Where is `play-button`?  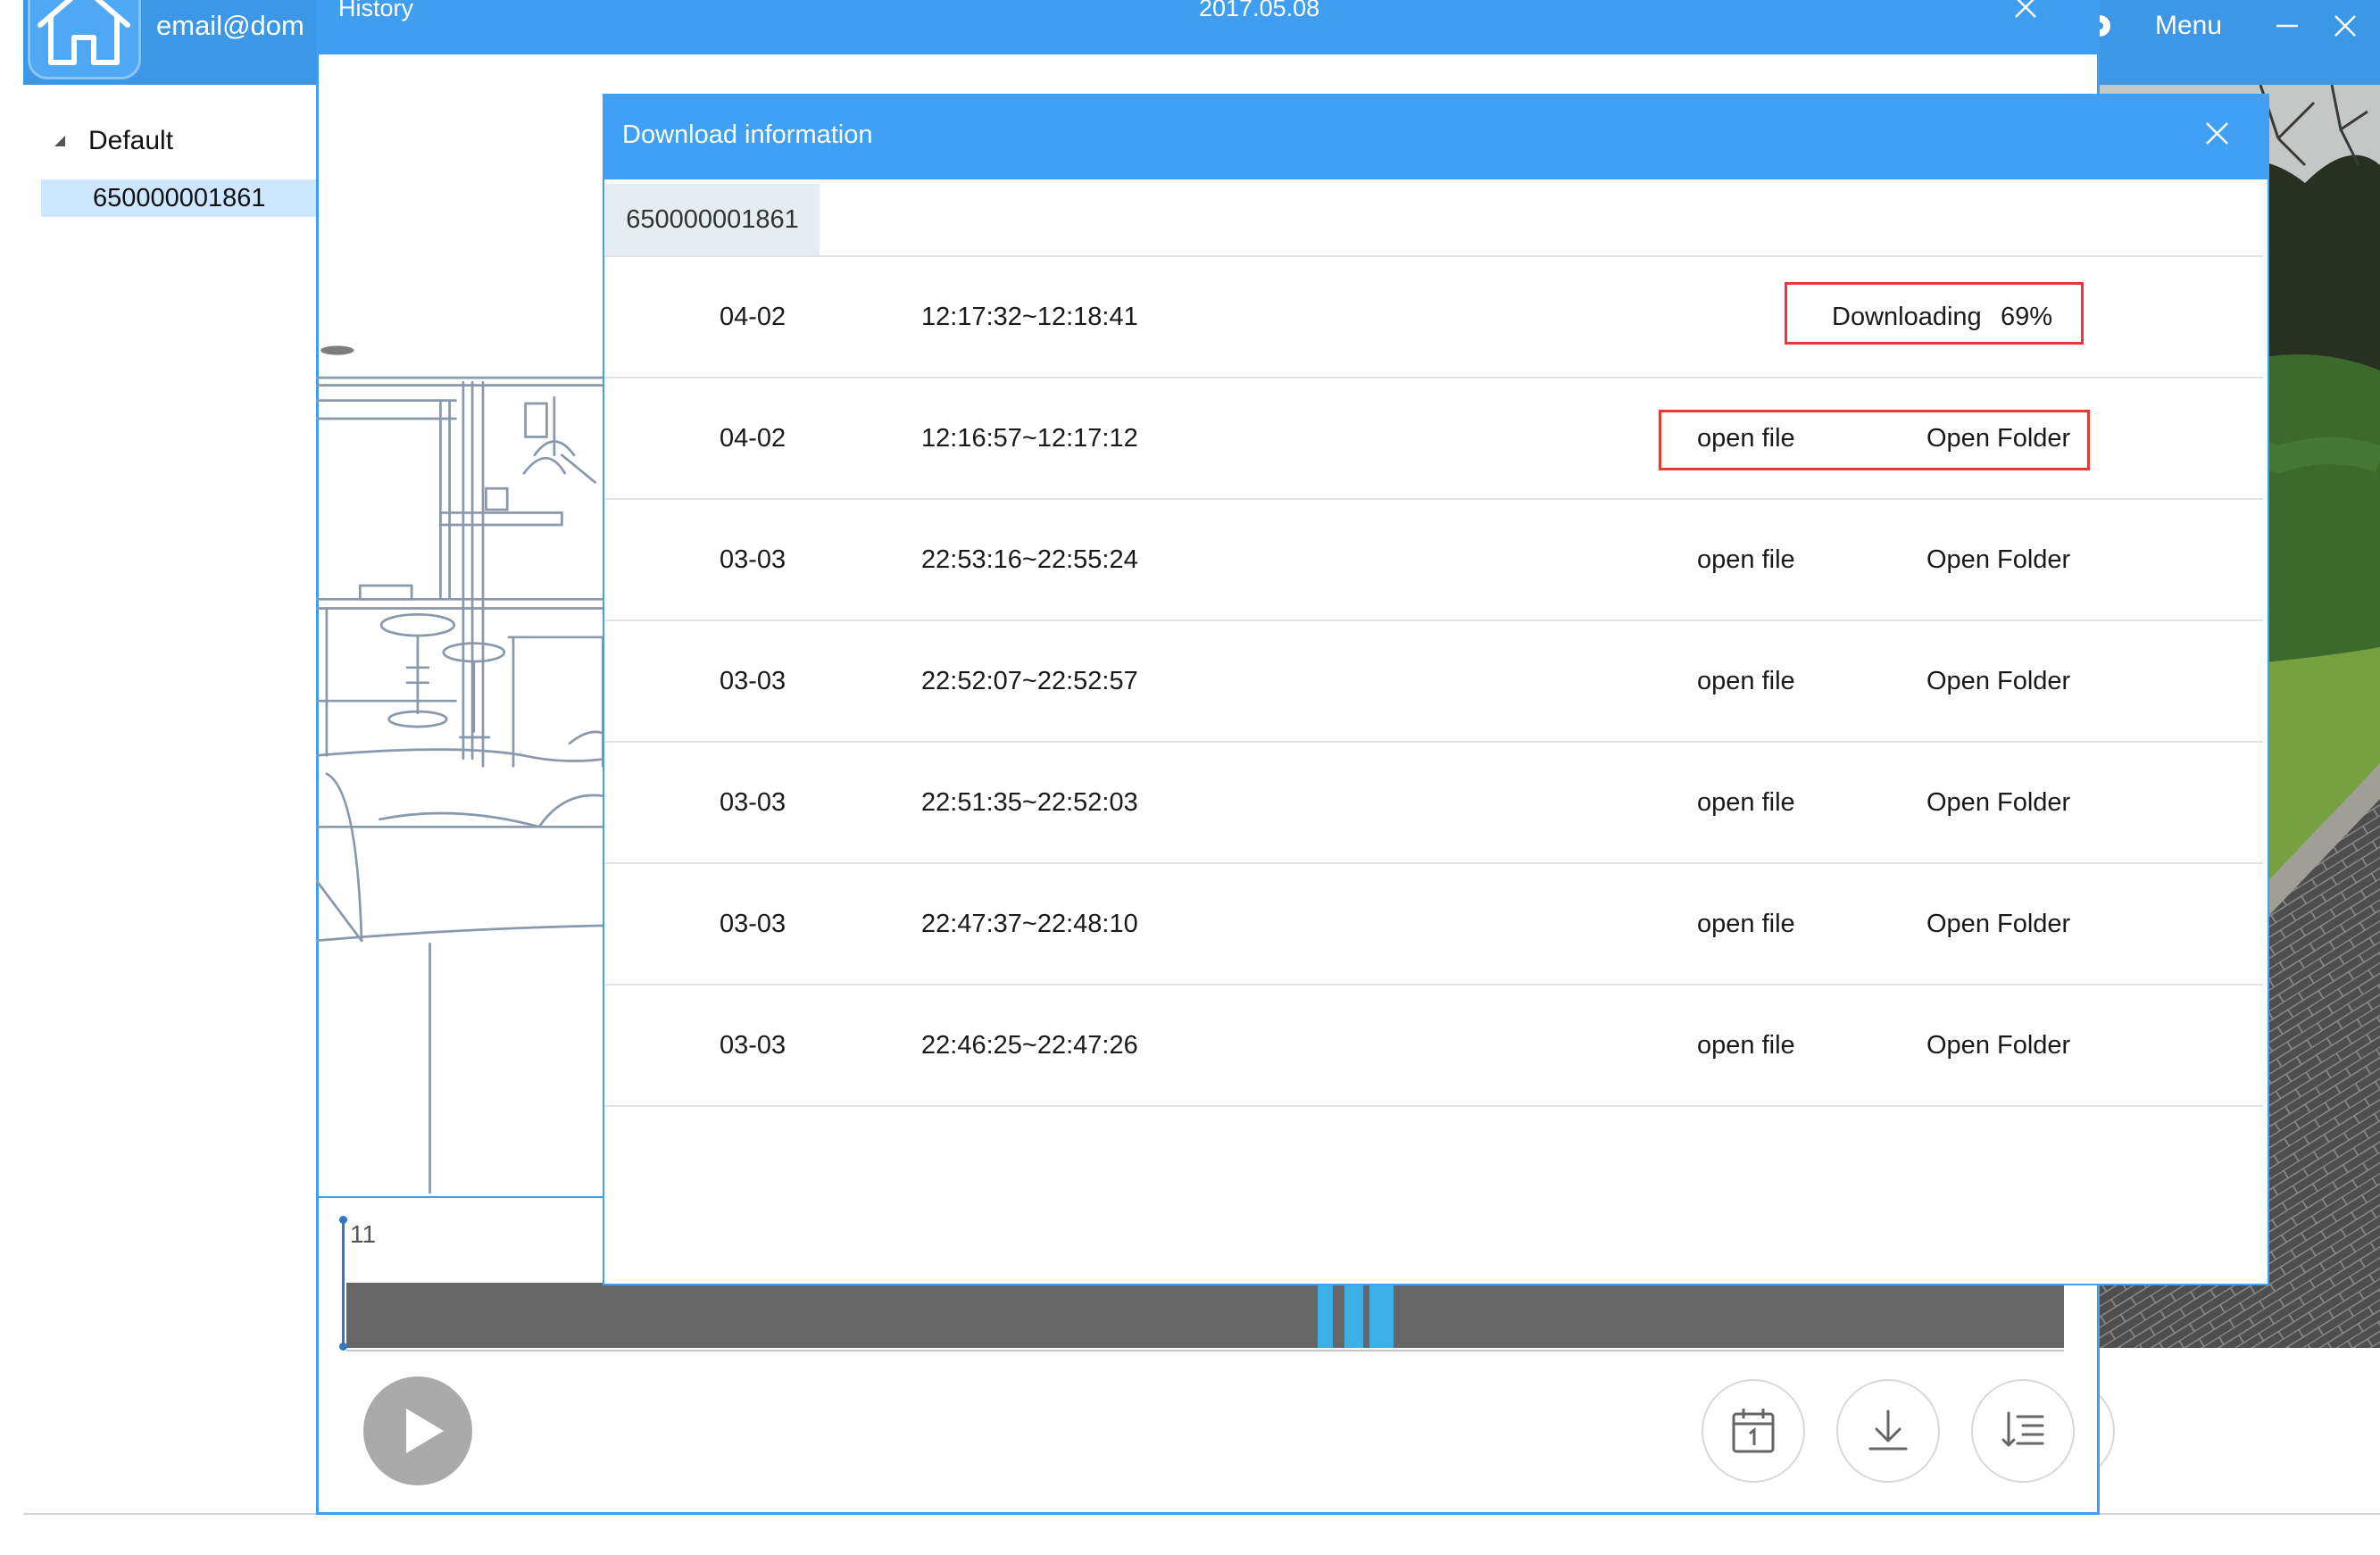 play-button is located at coordinates (417, 1431).